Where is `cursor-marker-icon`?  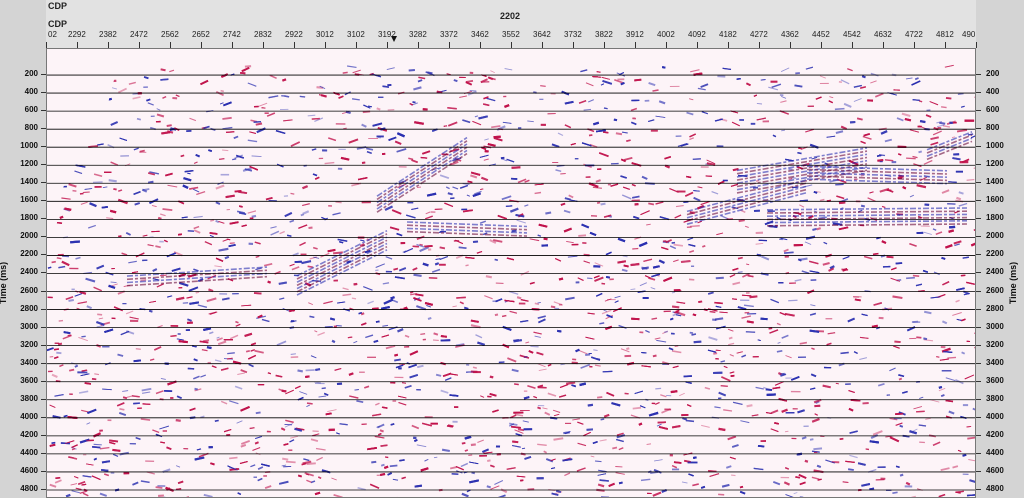
cursor-marker-icon is located at coordinates (394, 39).